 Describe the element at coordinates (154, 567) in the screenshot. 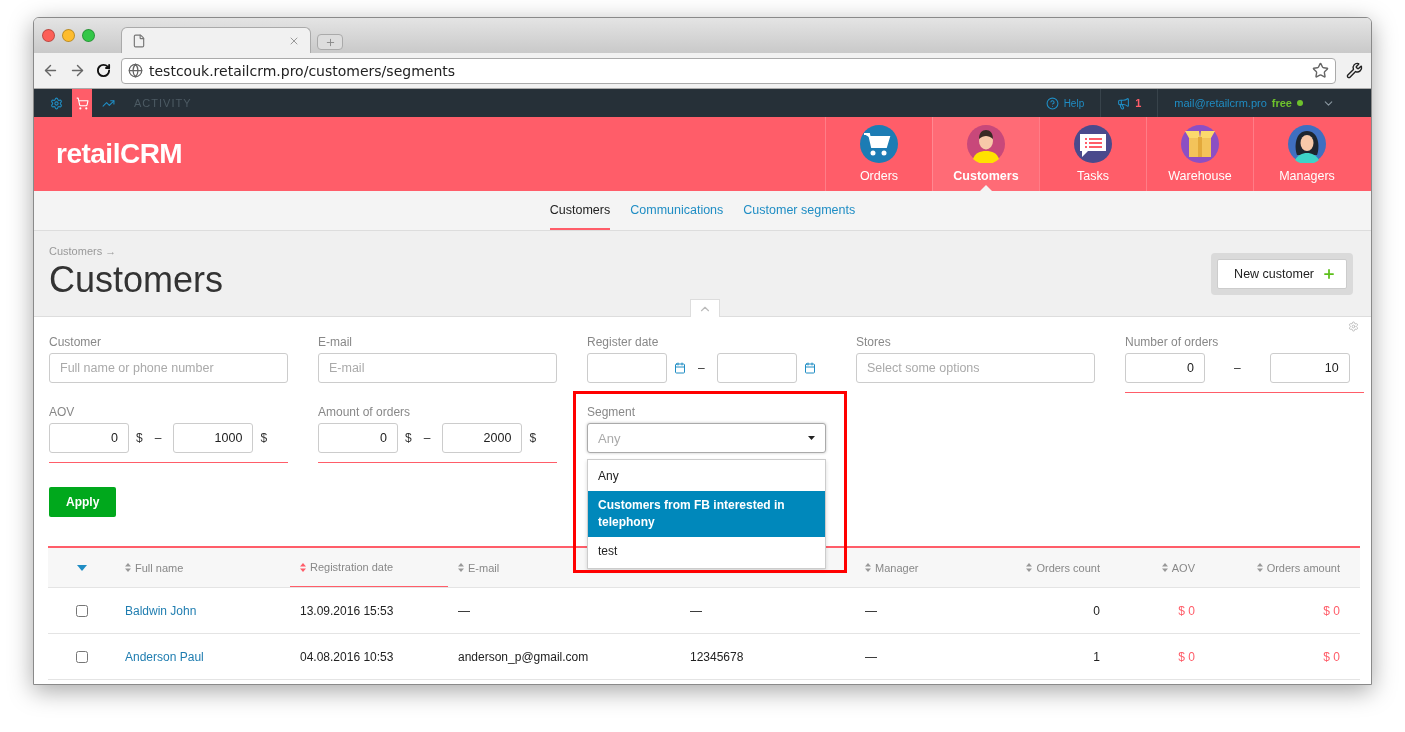

I see `column-header: Full name` at that location.